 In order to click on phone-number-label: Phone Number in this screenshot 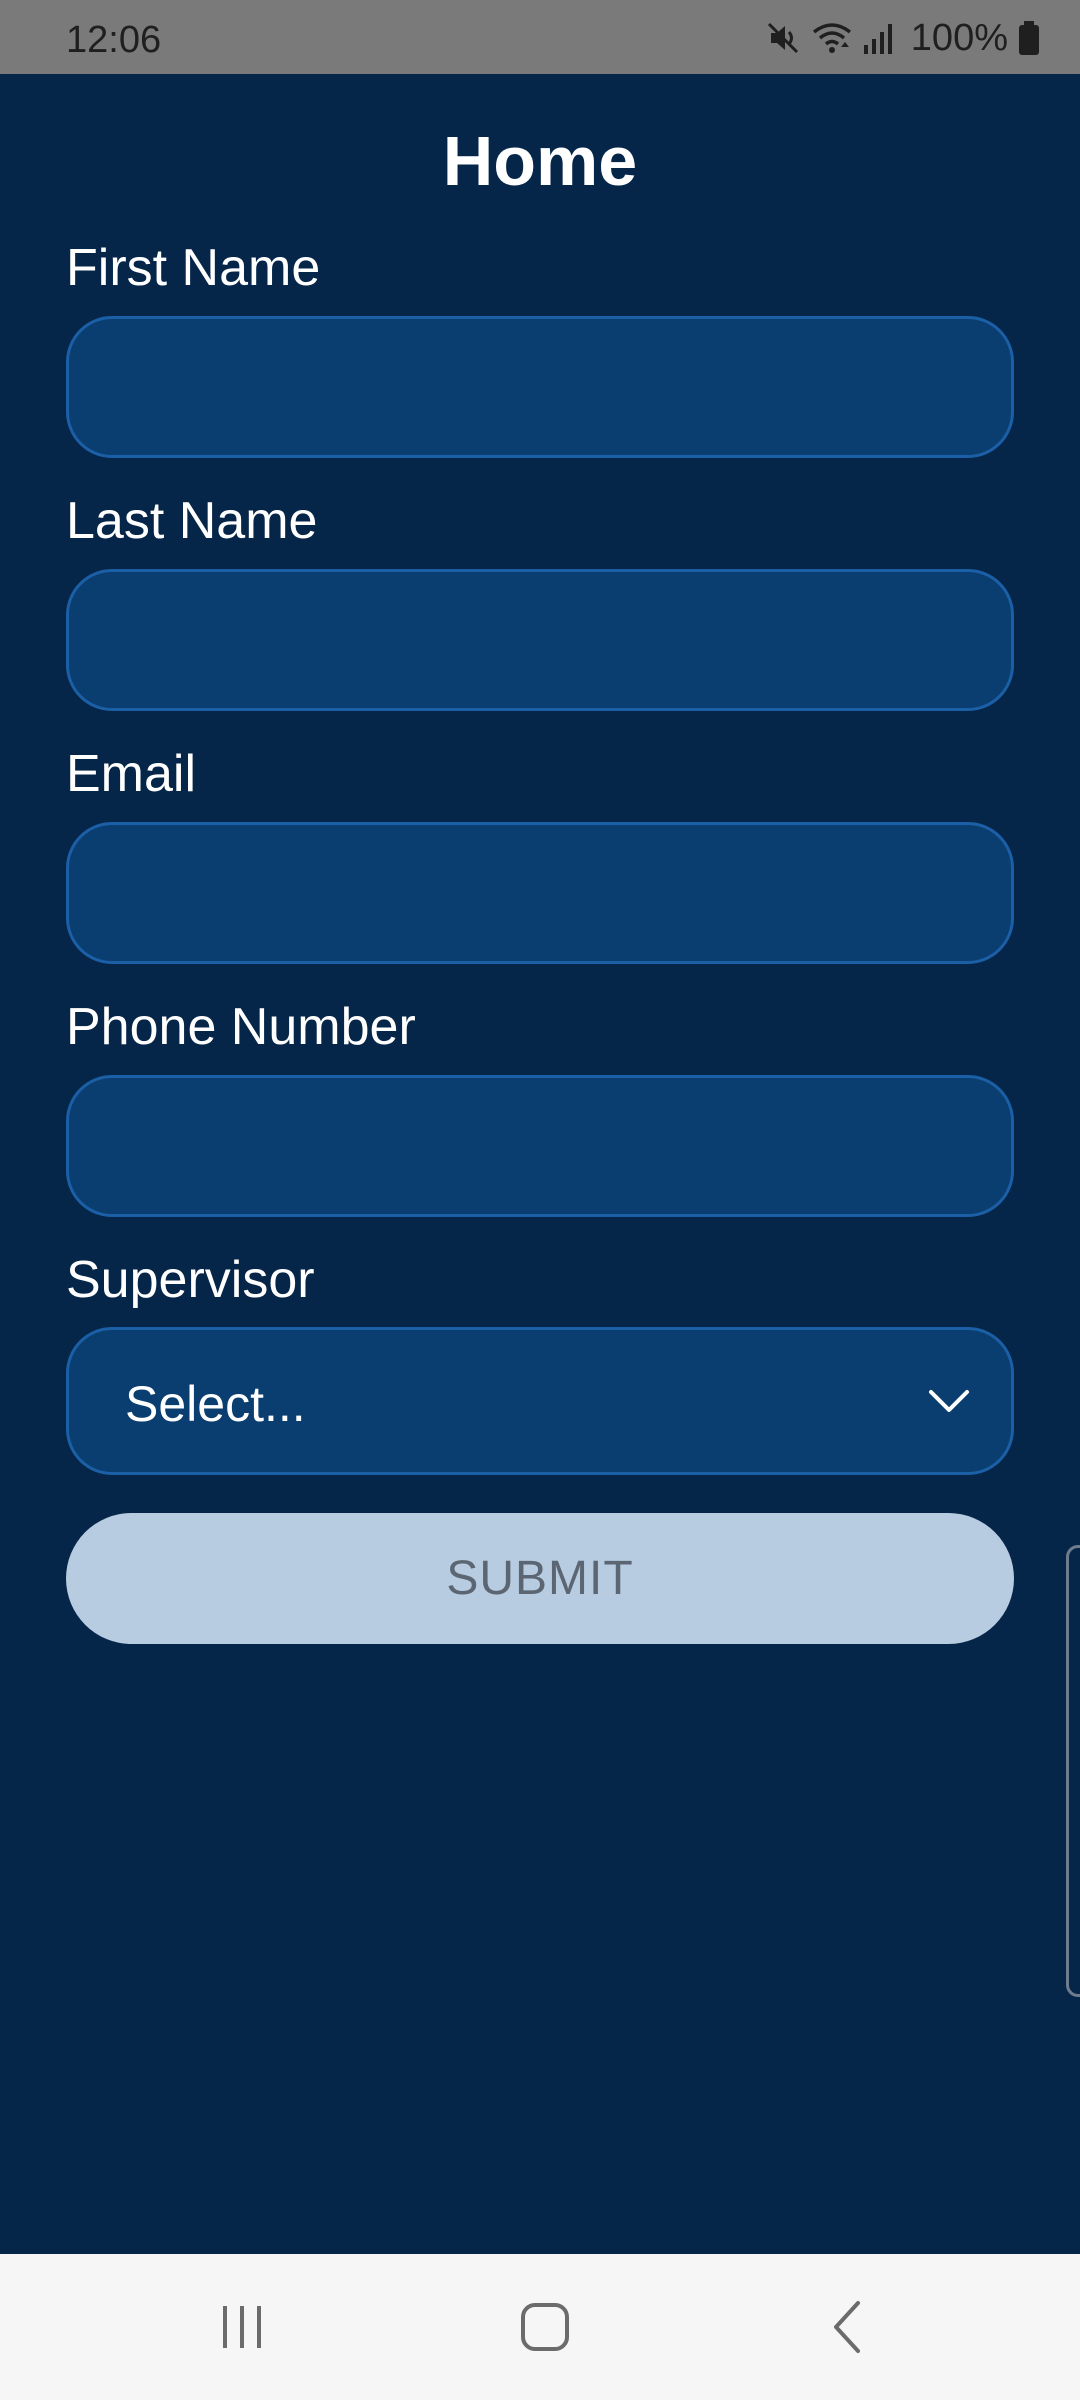, I will do `click(241, 1027)`.